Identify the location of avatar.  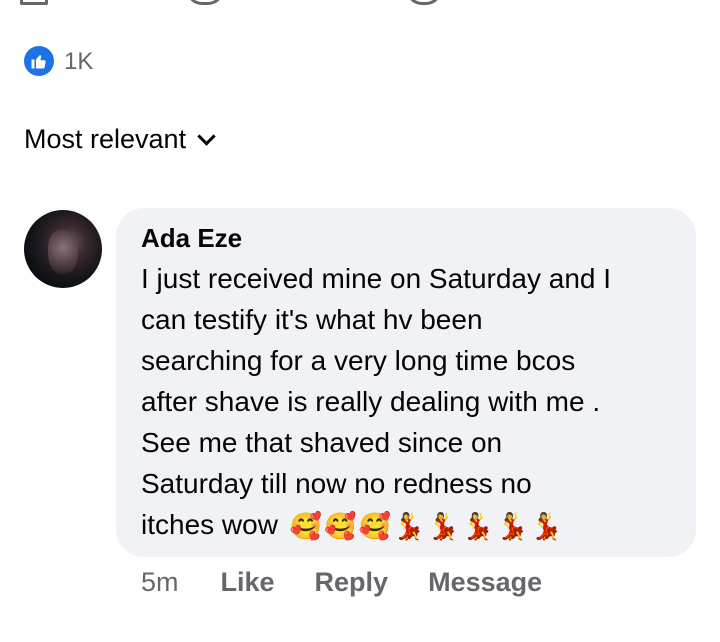
(63, 249).